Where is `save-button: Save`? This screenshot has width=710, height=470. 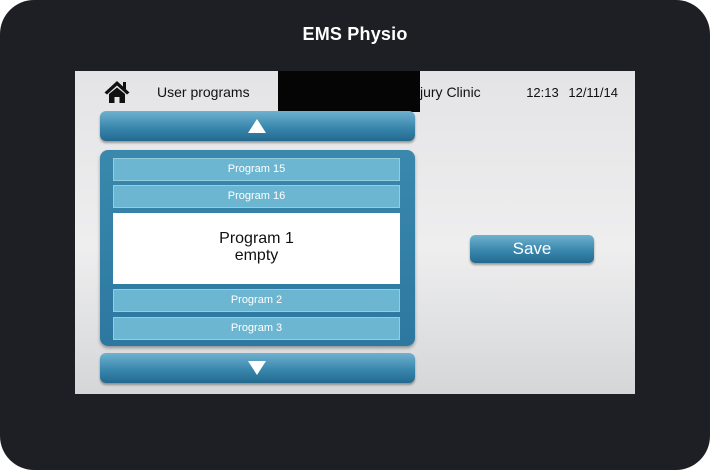 save-button: Save is located at coordinates (532, 249).